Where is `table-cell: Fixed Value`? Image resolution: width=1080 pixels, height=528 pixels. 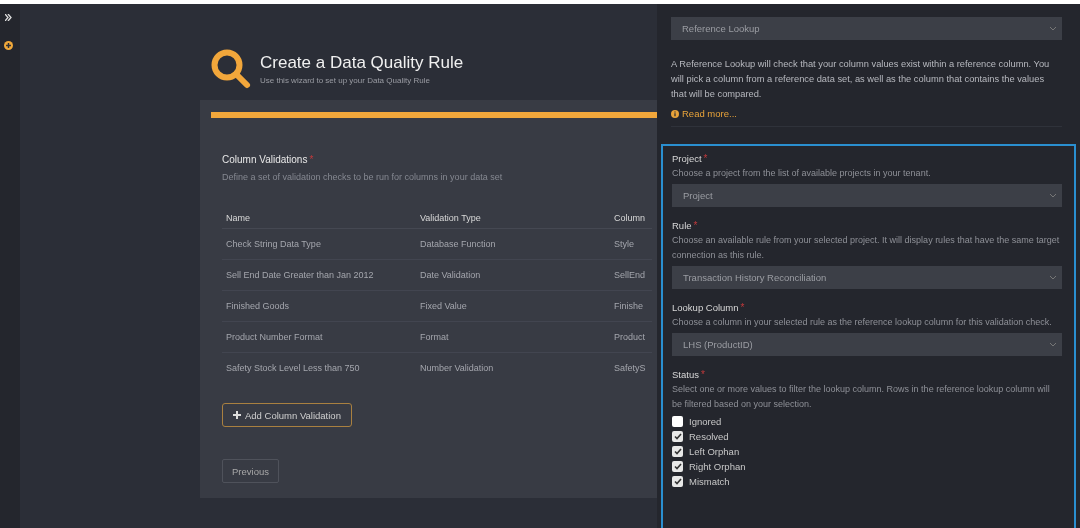 table-cell: Fixed Value is located at coordinates (513, 306).